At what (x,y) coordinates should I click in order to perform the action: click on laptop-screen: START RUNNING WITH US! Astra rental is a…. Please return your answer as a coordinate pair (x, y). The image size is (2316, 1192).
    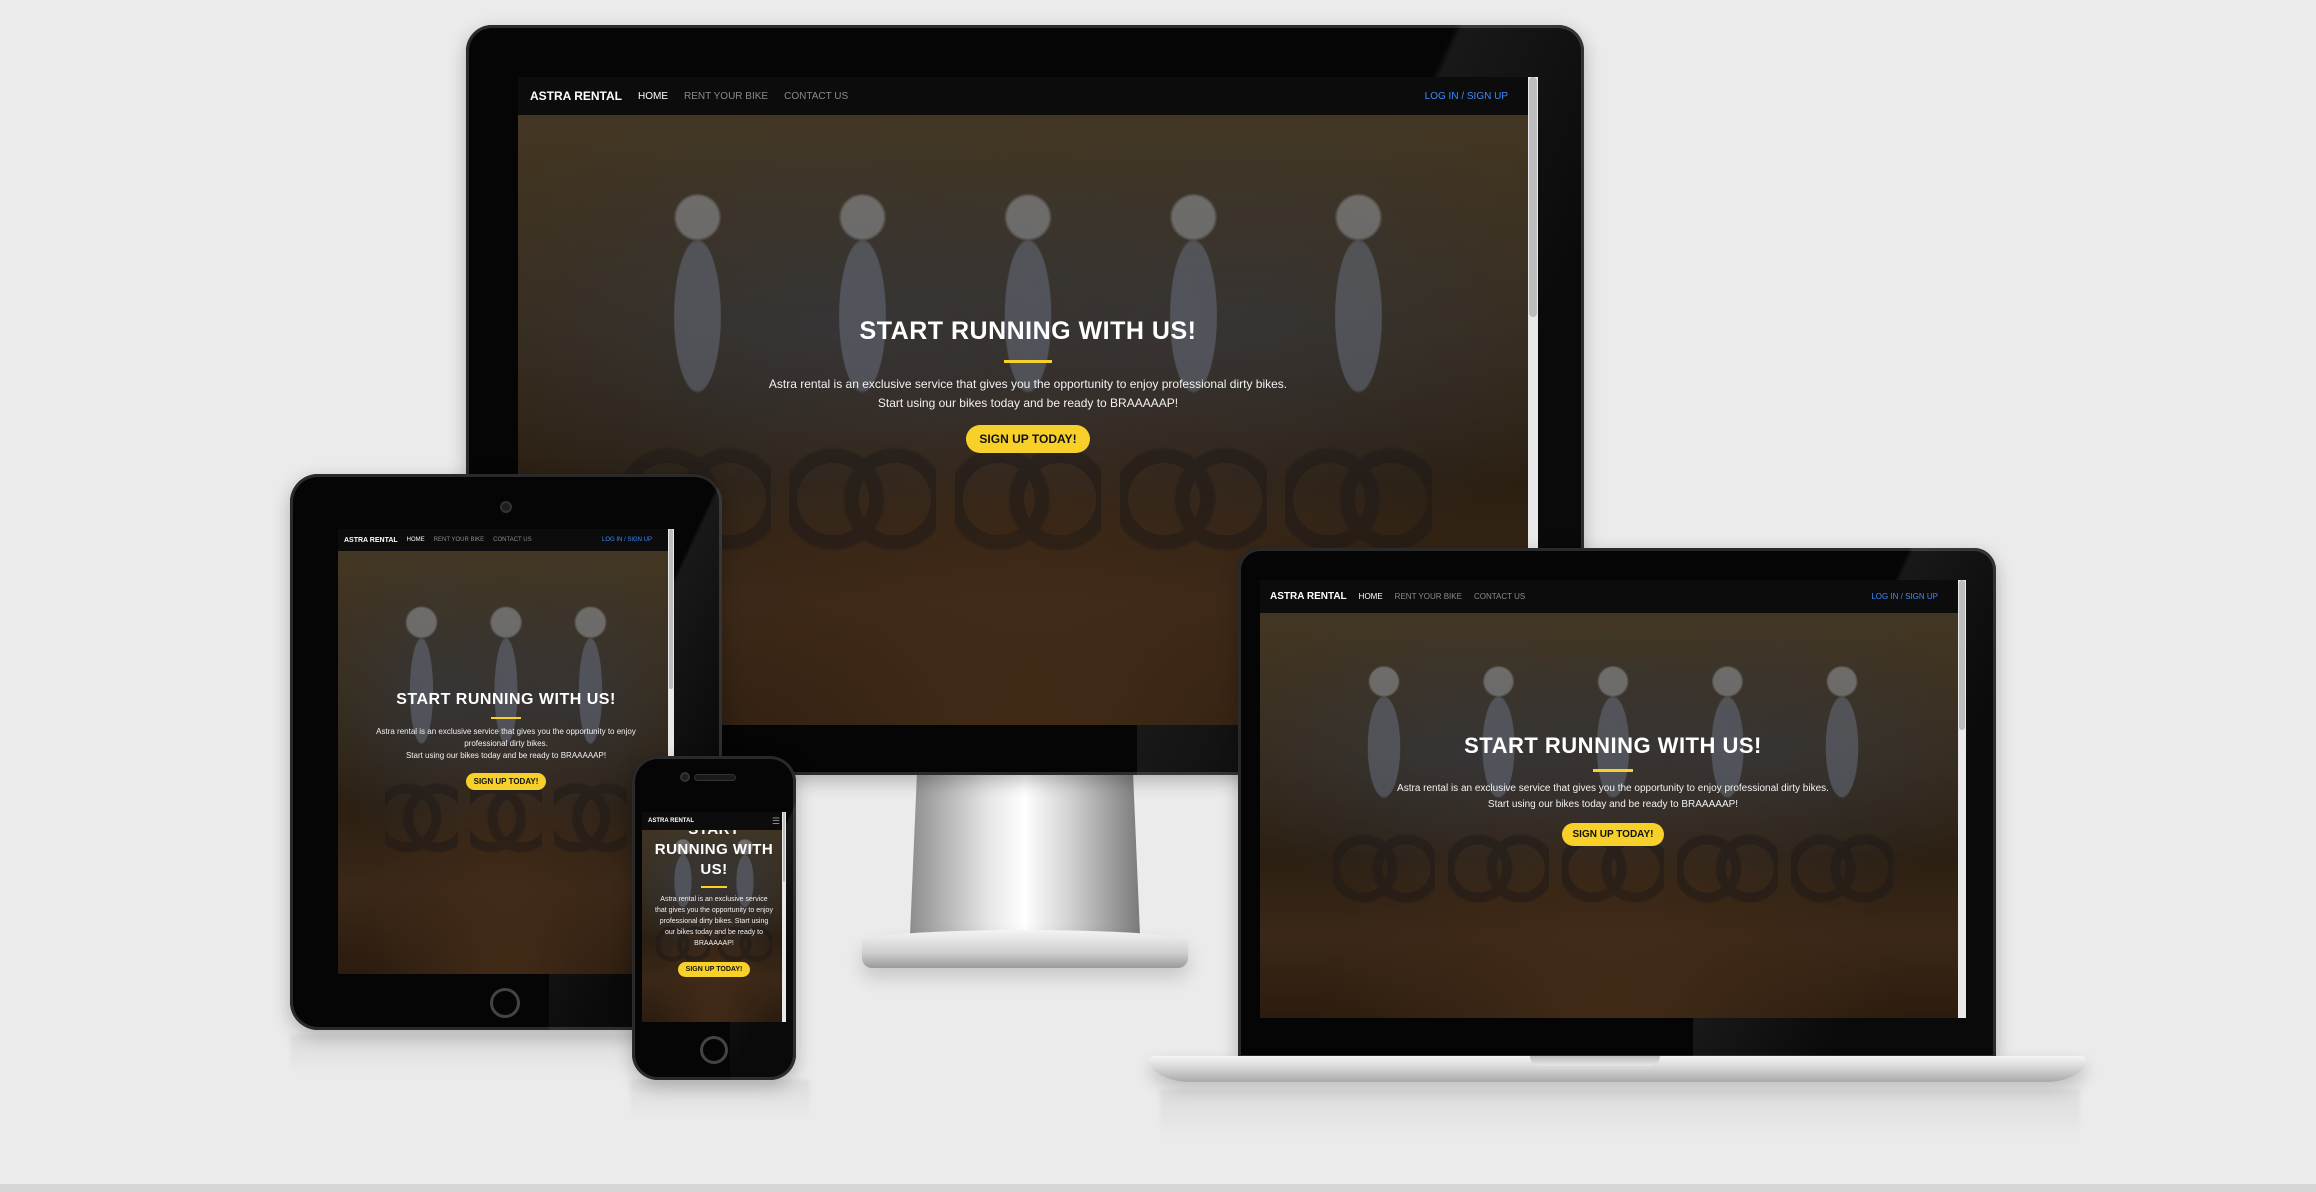
    Looking at the image, I should click on (1613, 799).